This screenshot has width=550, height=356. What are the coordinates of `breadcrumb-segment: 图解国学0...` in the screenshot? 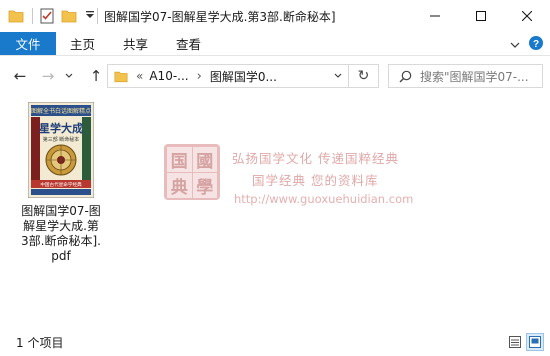 It's located at (243, 76).